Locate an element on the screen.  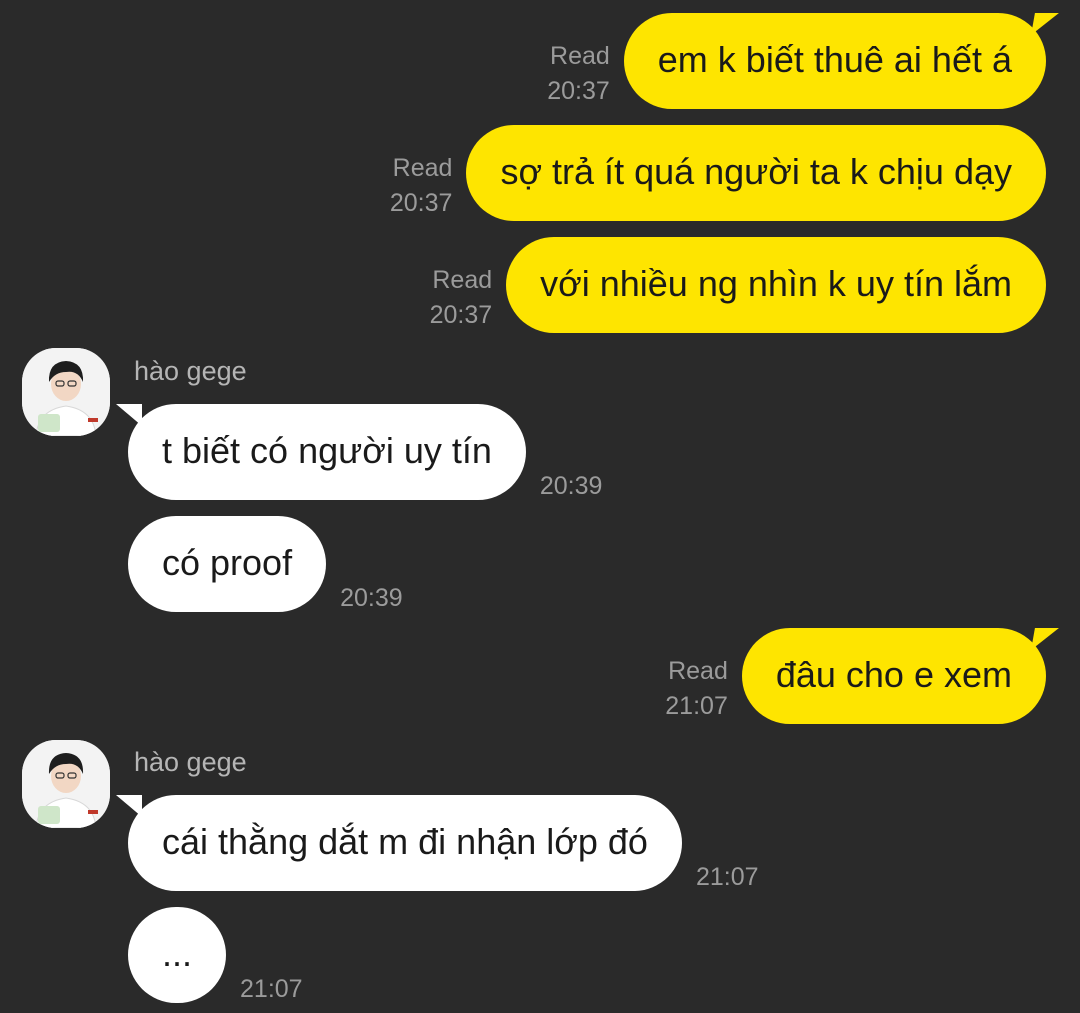
message-bubble-incoming: cái thằng dắt m đi nhận lớp đó is located at coordinates (399, 843).